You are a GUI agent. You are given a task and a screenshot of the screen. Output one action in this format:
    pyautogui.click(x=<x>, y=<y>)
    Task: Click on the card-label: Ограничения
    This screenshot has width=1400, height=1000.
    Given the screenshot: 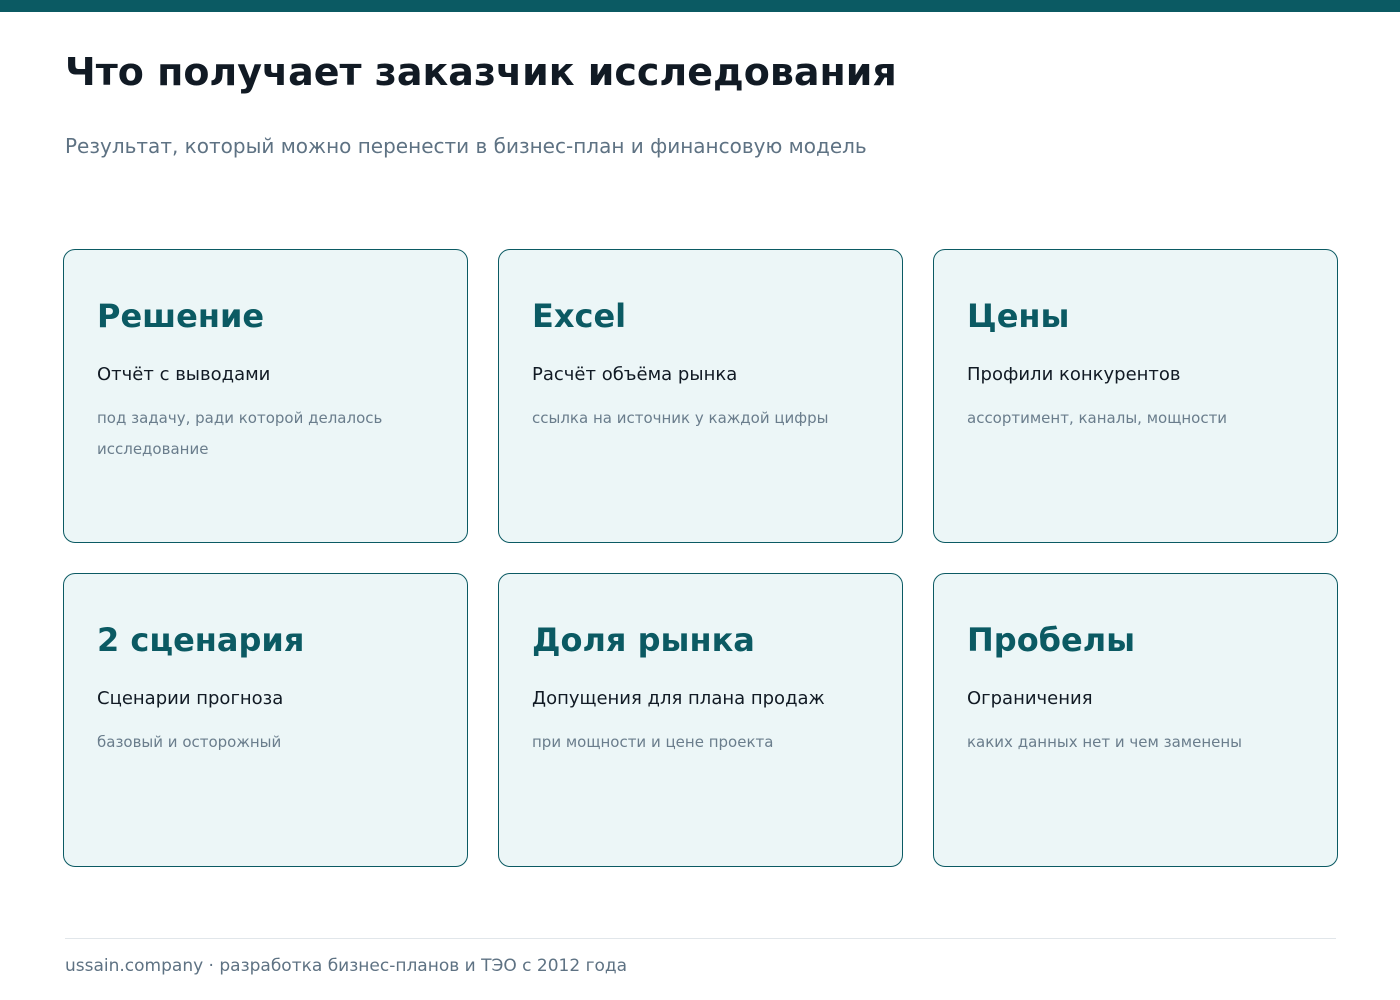 What is the action you would take?
    pyautogui.click(x=1030, y=698)
    